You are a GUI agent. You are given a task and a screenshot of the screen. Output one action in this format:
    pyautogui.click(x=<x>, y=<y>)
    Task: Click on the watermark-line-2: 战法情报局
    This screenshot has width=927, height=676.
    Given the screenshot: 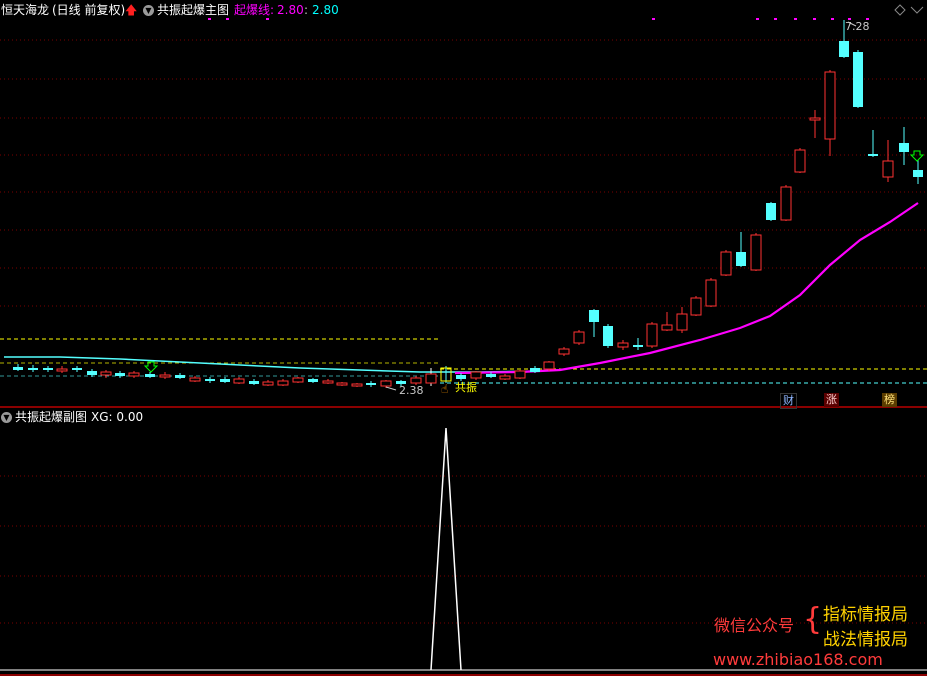 What is the action you would take?
    pyautogui.click(x=865, y=640)
    